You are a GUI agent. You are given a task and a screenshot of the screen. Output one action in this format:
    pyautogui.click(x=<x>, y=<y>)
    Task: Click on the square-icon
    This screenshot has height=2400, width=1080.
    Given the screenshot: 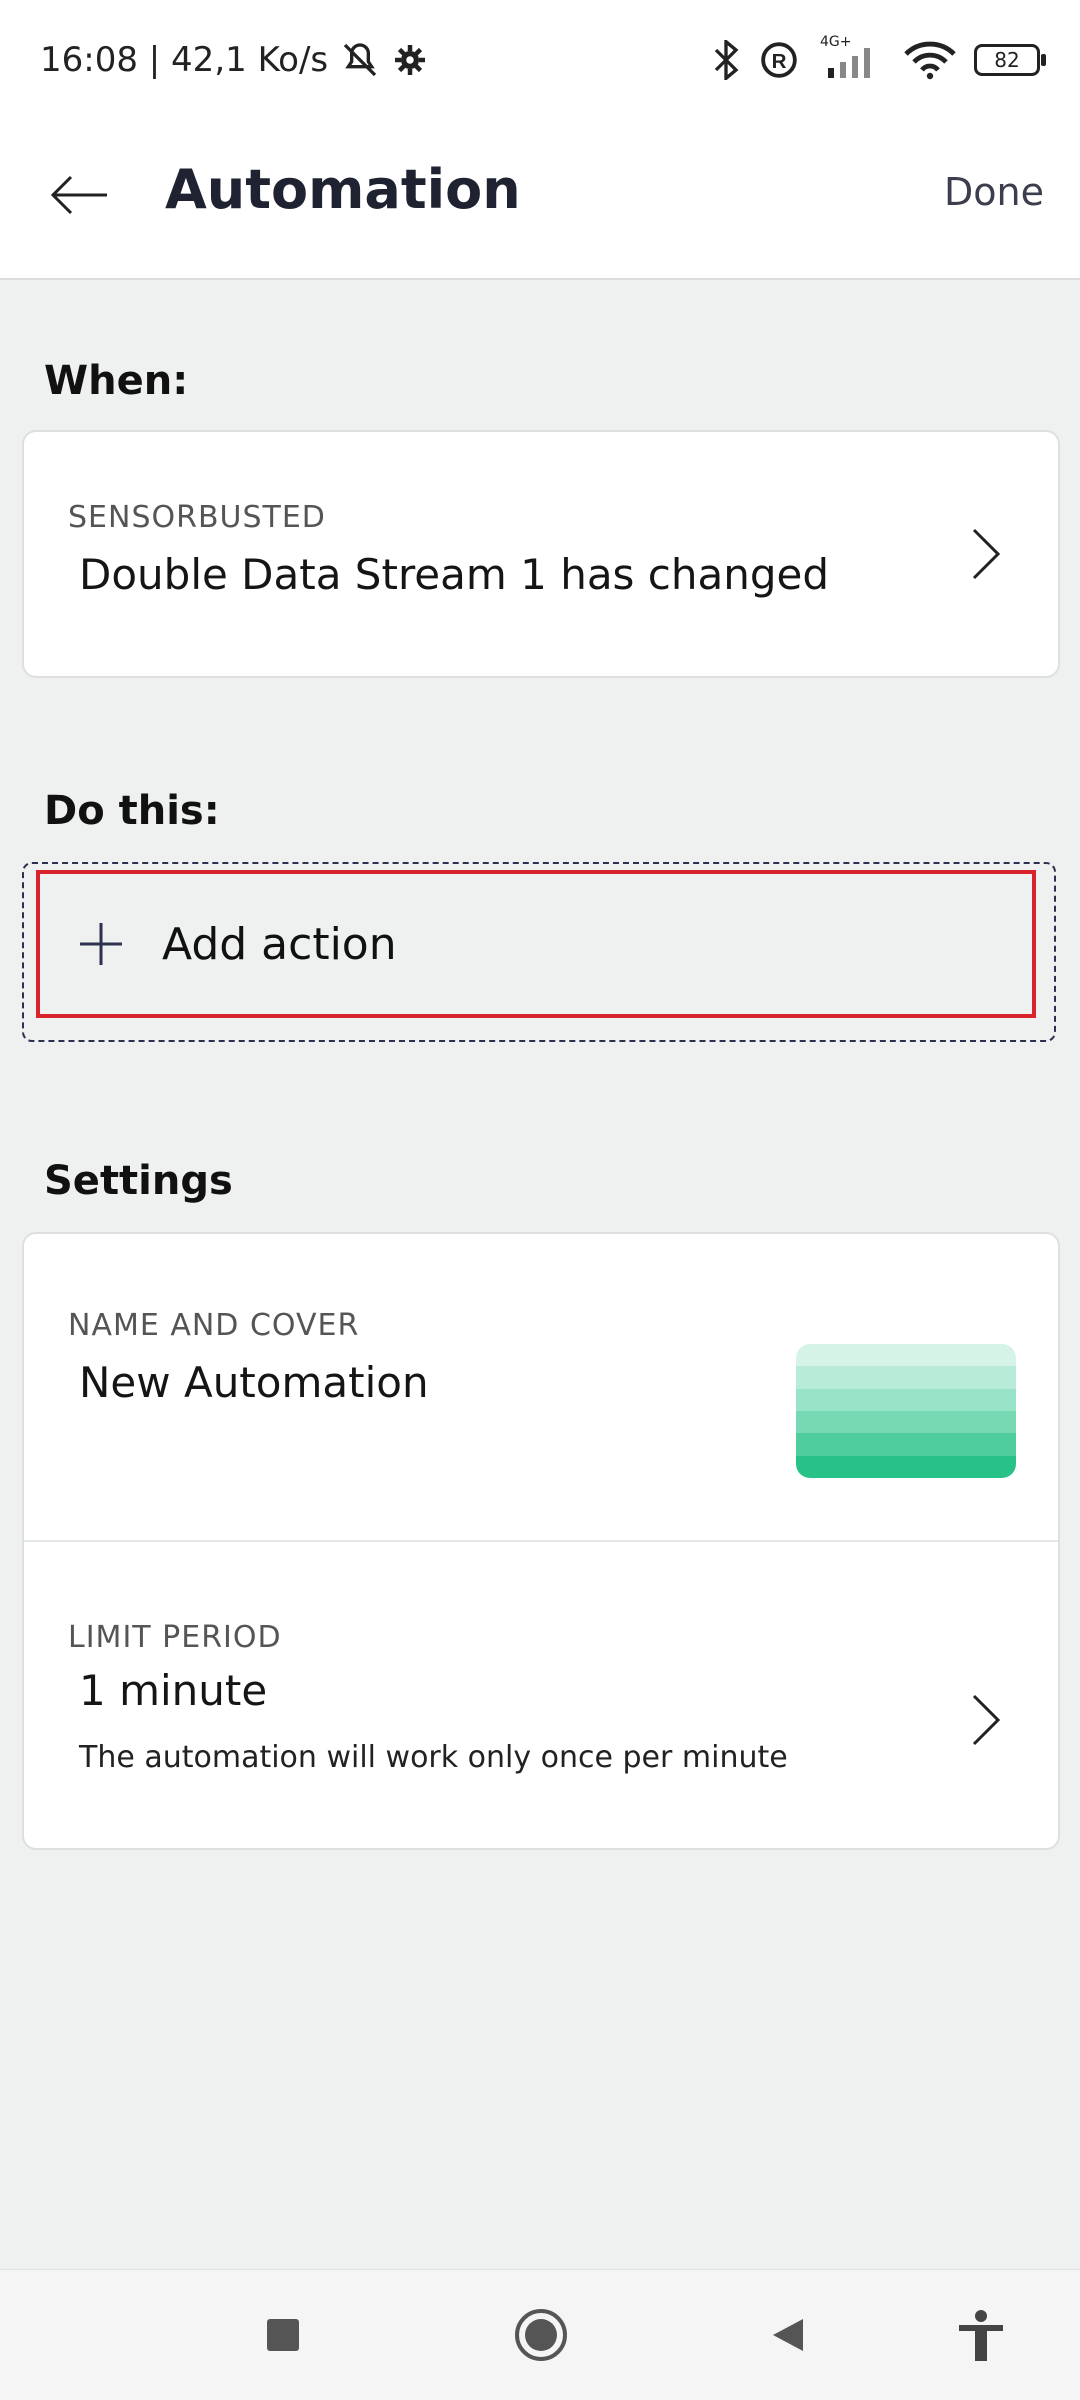 What is the action you would take?
    pyautogui.click(x=283, y=2335)
    